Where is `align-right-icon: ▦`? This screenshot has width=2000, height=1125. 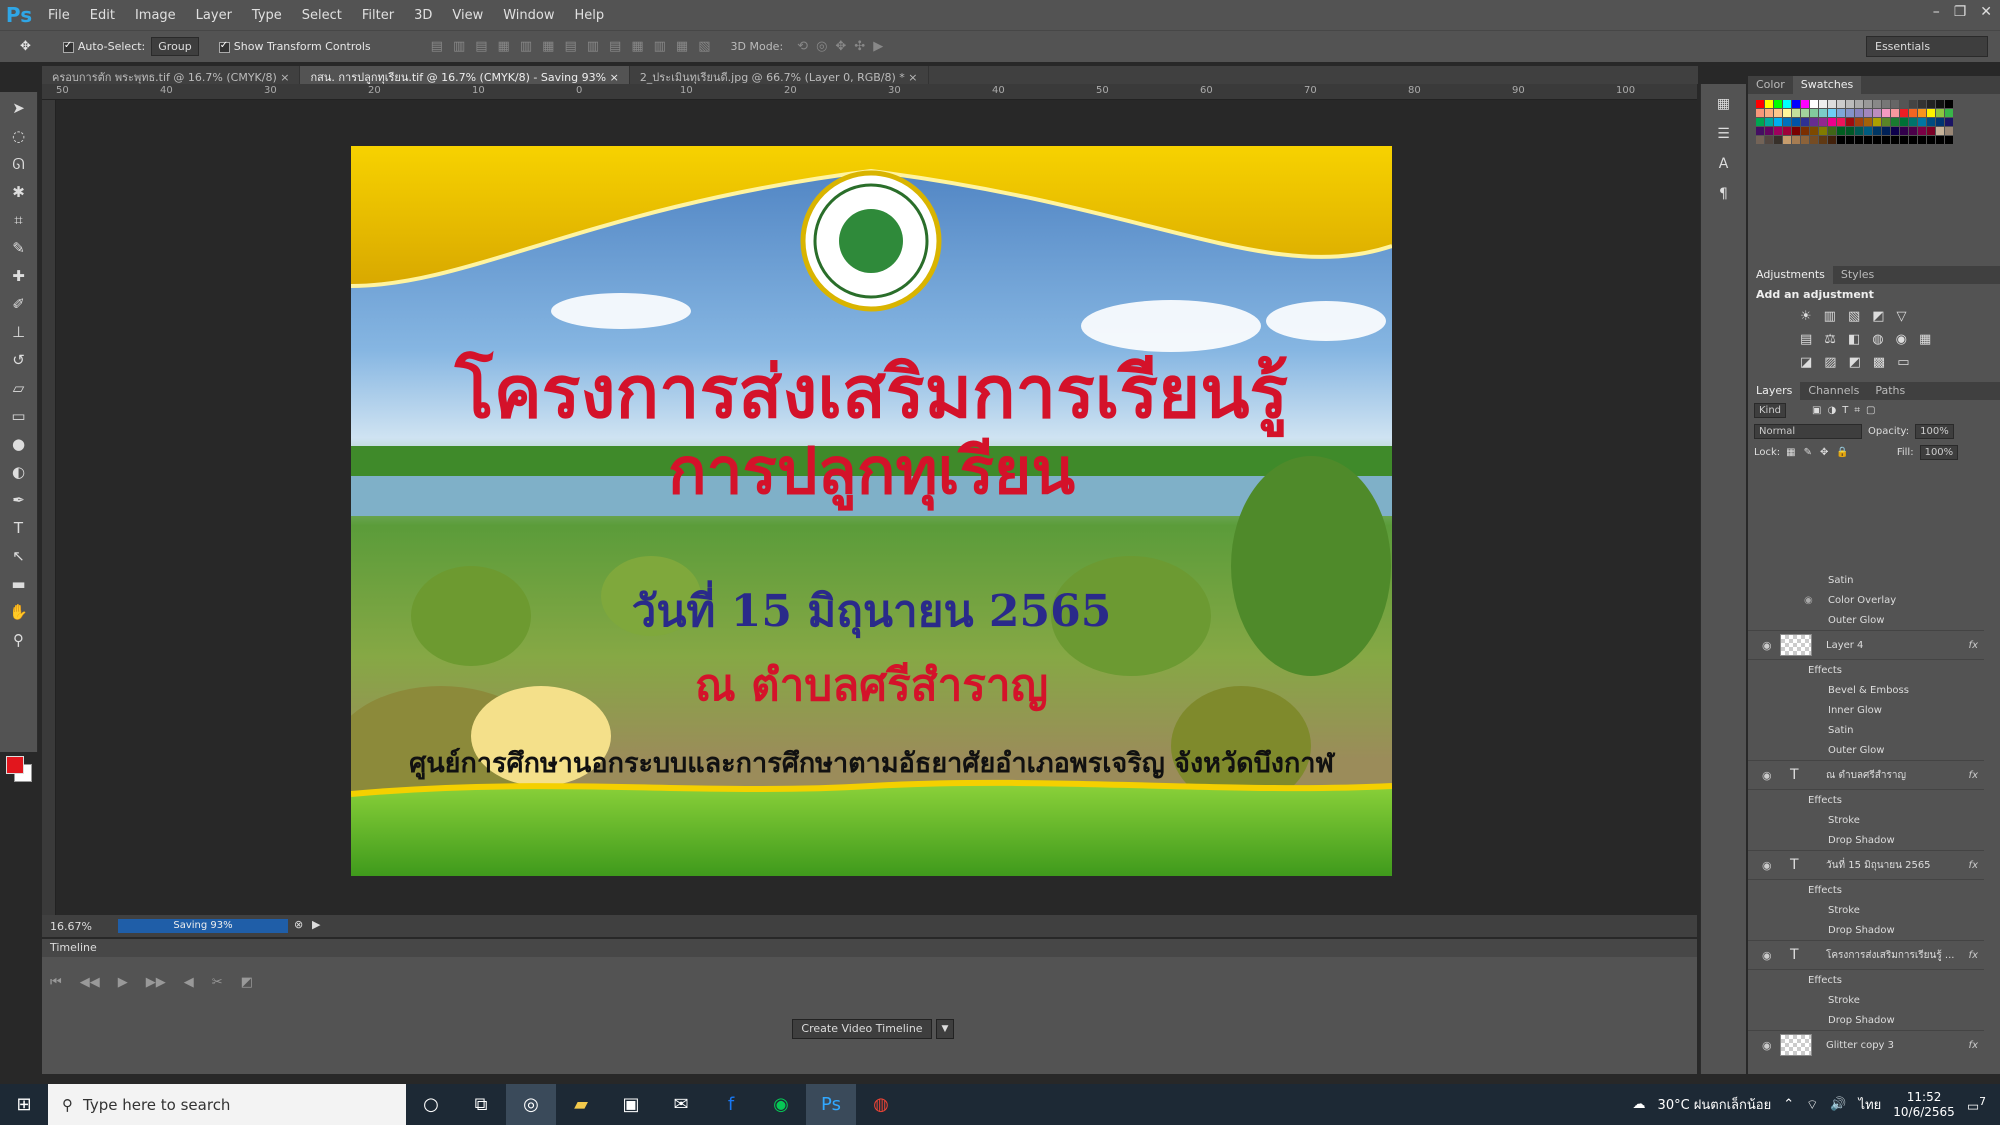
align-right-icon: ▦ is located at coordinates (548, 46).